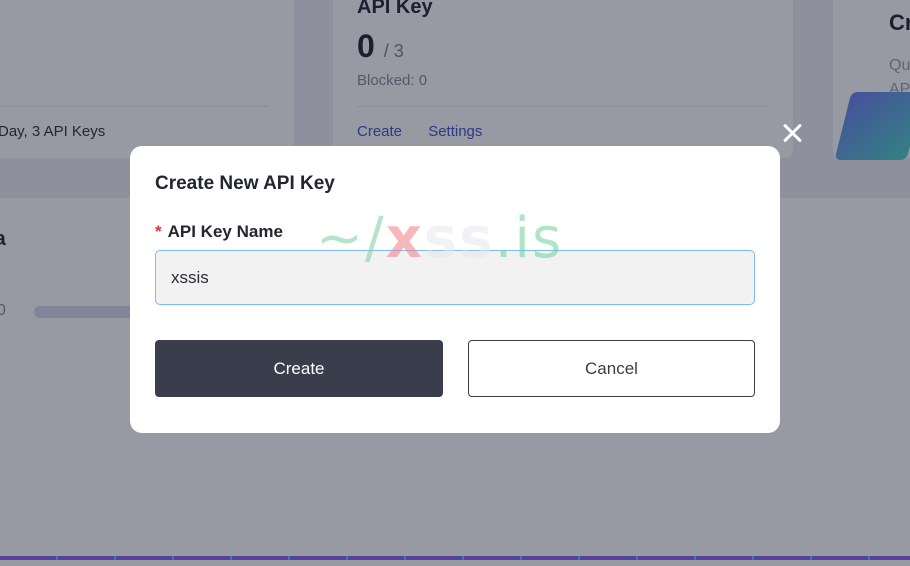  I want to click on api-key-name-label-text: API Key Name, so click(225, 231).